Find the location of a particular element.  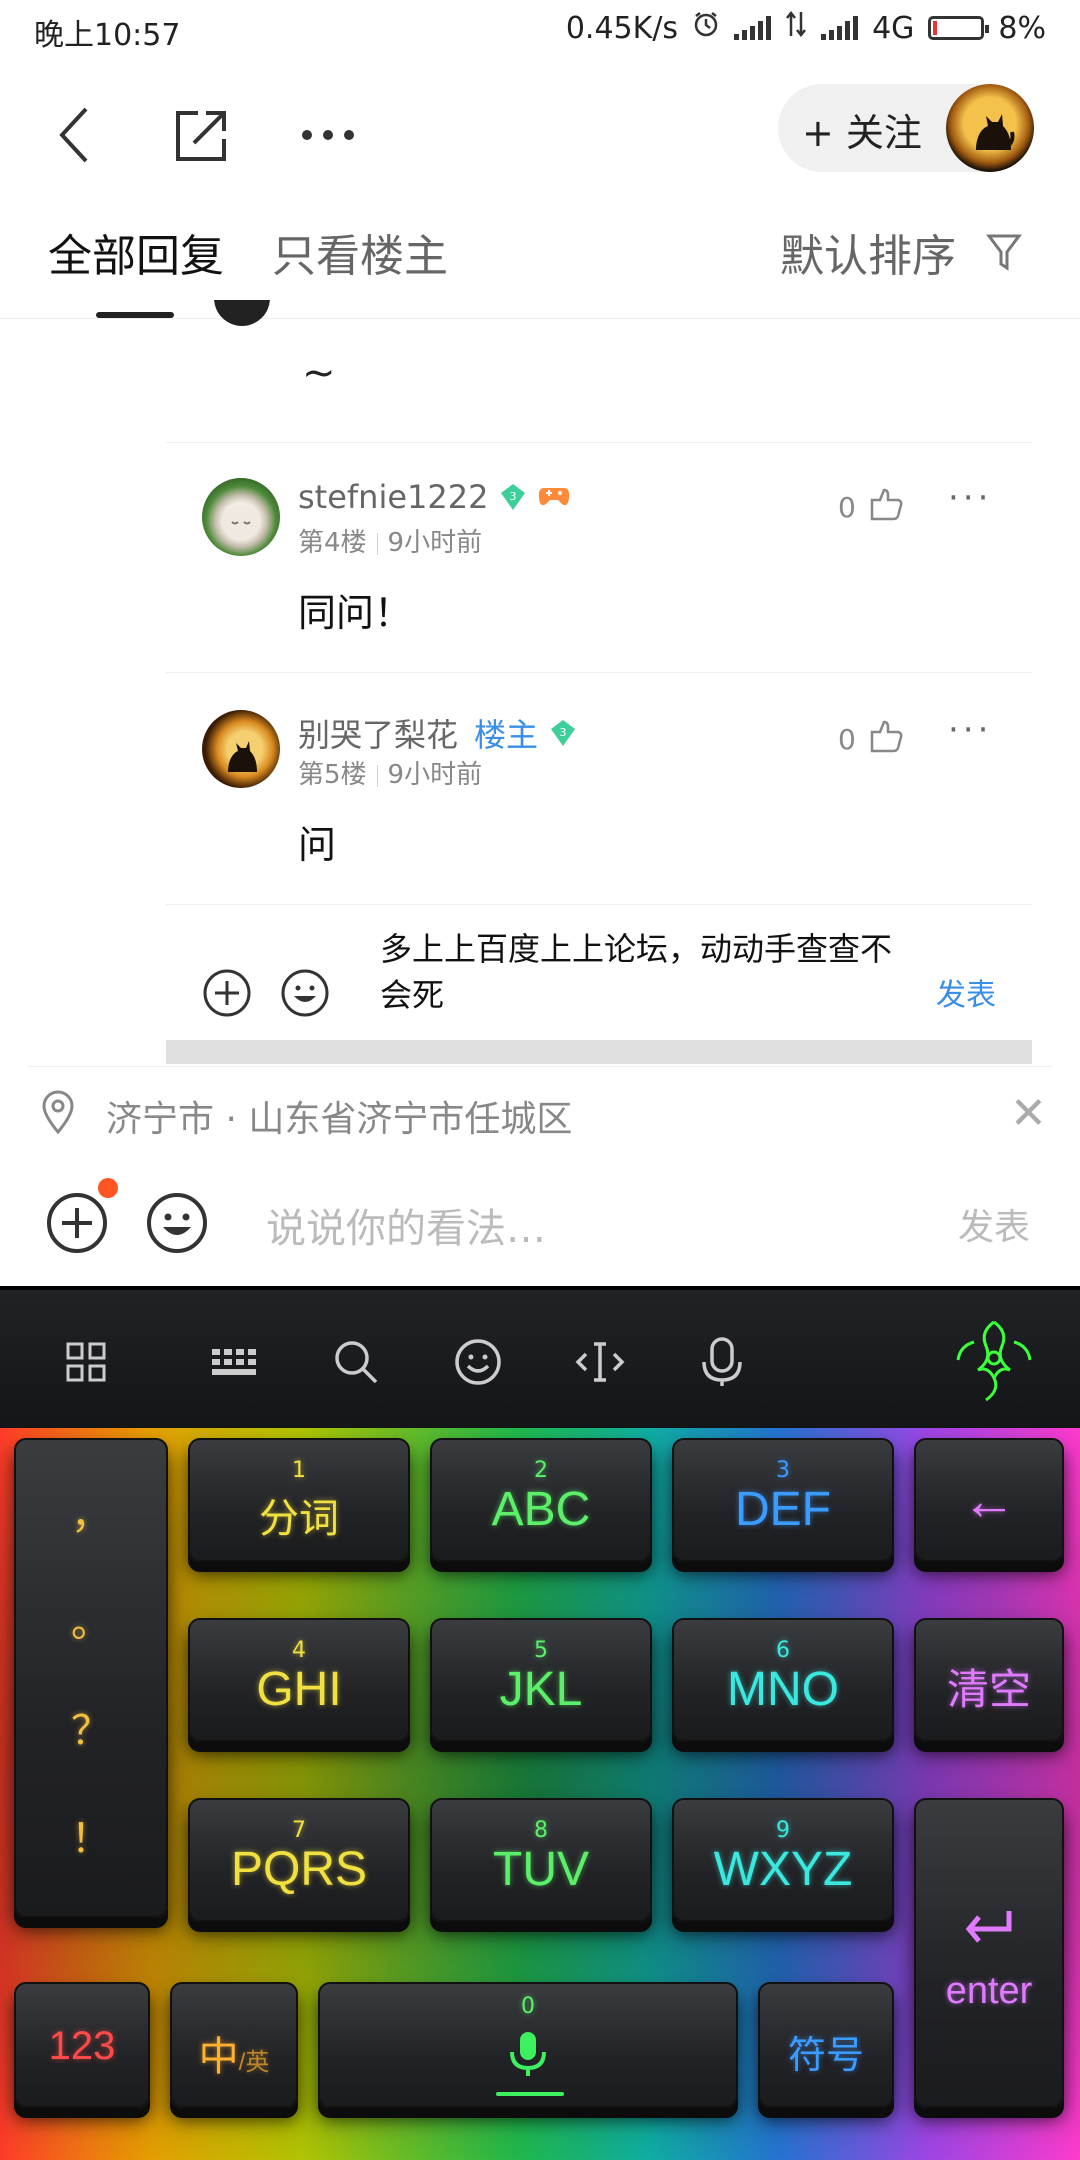

key-label: MNO is located at coordinates (783, 1689).